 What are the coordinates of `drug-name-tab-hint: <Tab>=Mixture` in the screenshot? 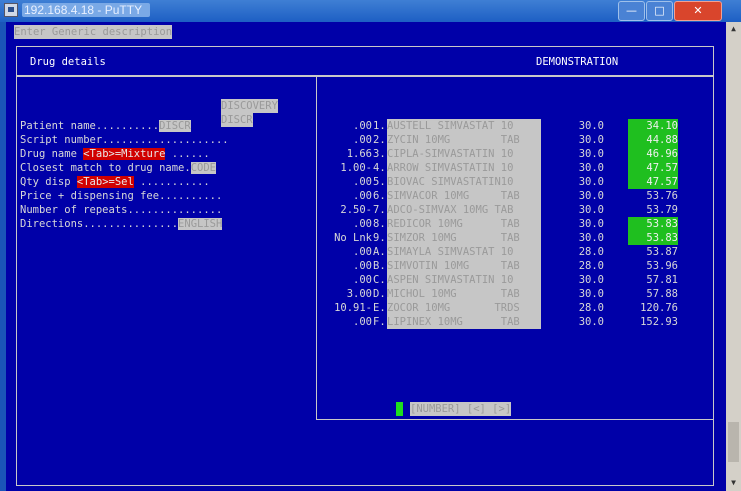 It's located at (124, 154).